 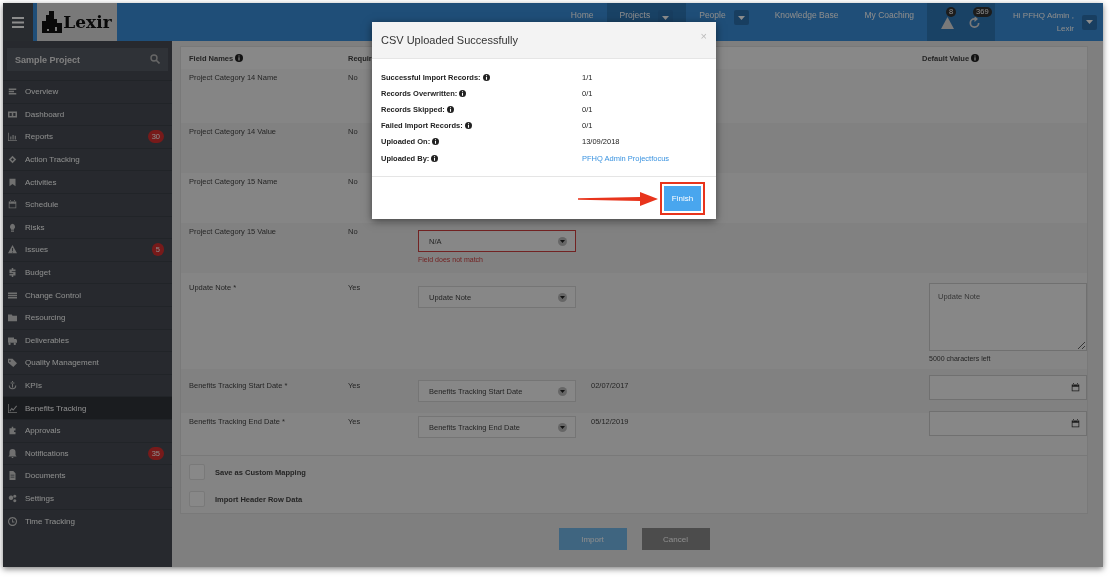 What do you see at coordinates (889, 22) in the screenshot?
I see `nav-tab: My Coaching` at bounding box center [889, 22].